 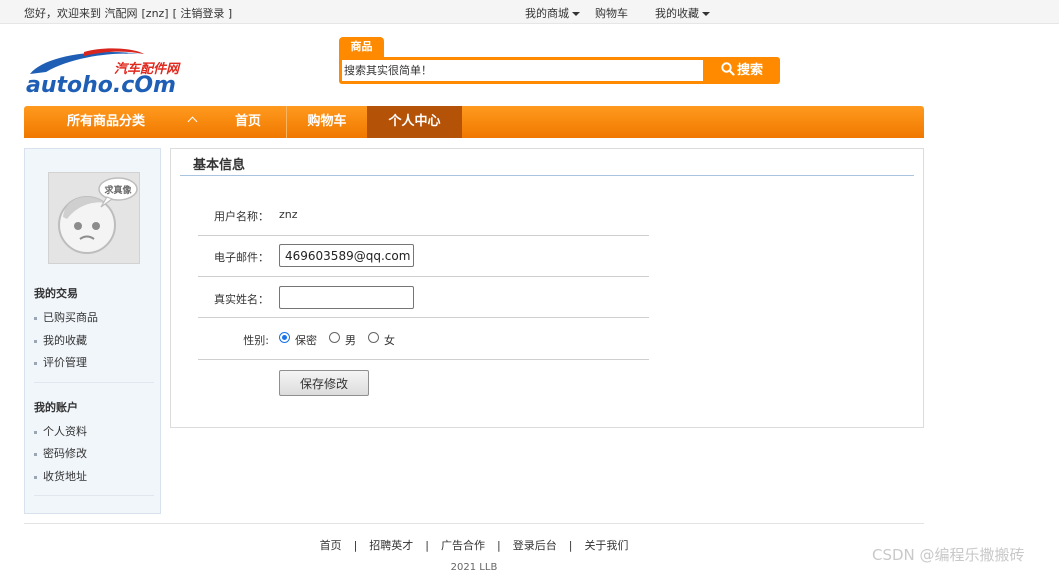 What do you see at coordinates (346, 255) in the screenshot?
I see `email-field` at bounding box center [346, 255].